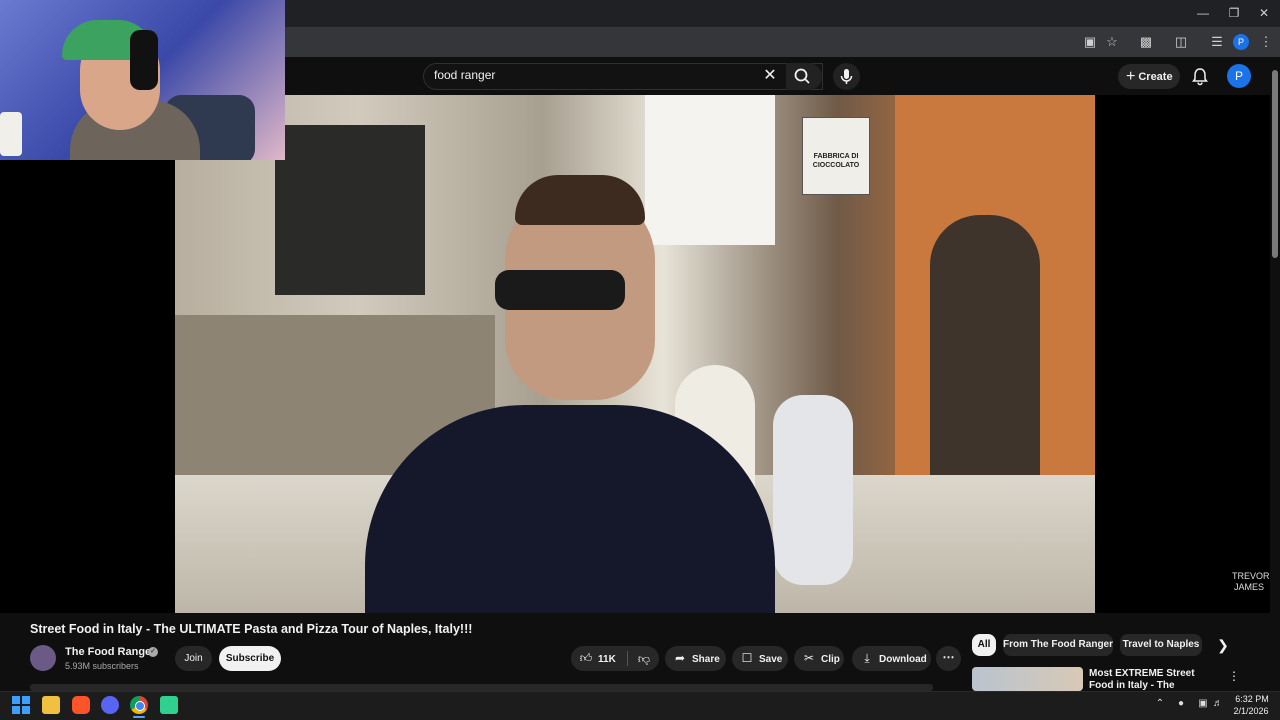  I want to click on share-arrow-icon: ➦, so click(680, 658).